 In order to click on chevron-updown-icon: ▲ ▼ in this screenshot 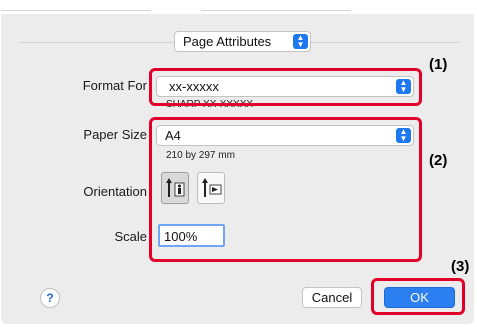, I will do `click(300, 41)`.